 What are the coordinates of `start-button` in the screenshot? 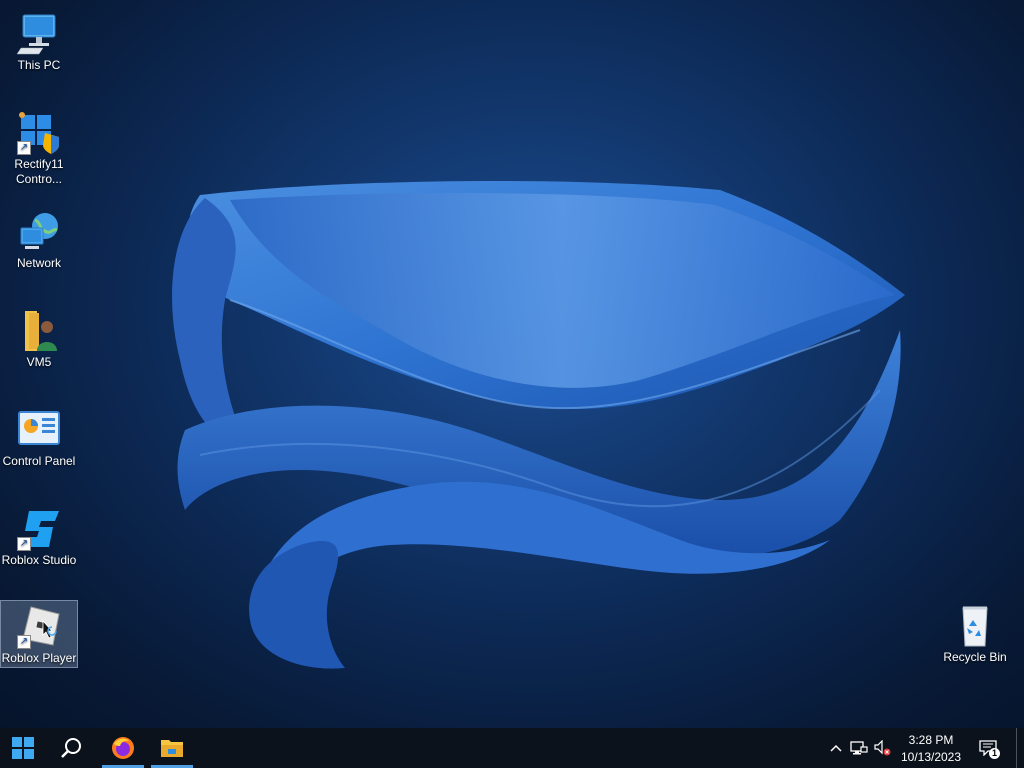 It's located at (23, 748).